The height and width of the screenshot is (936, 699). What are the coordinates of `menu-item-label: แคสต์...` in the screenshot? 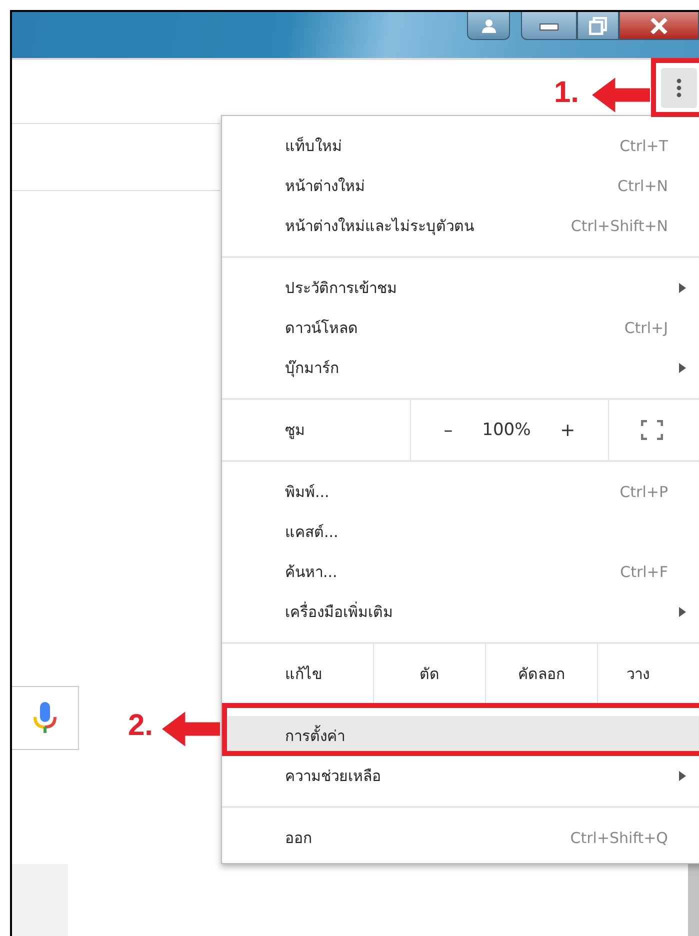 It's located at (312, 532).